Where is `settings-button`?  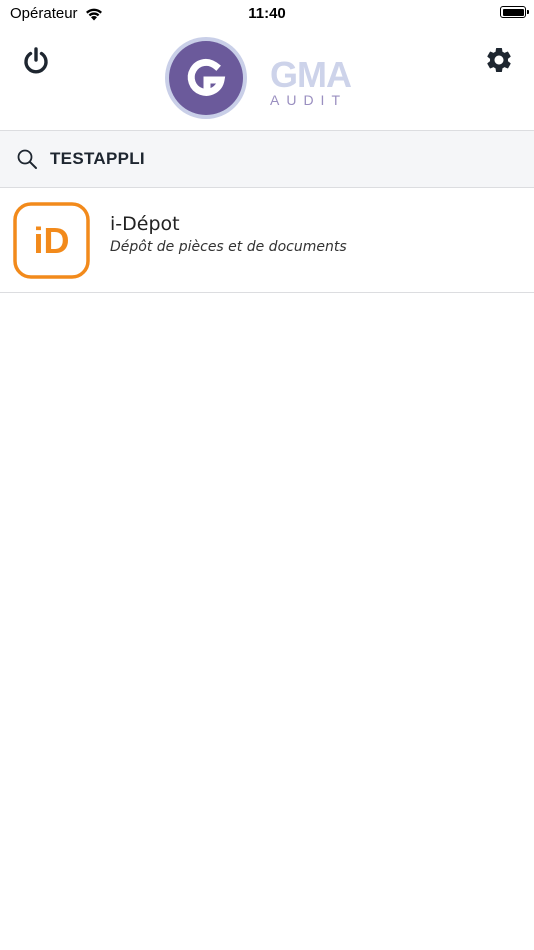
settings-button is located at coordinates (499, 60).